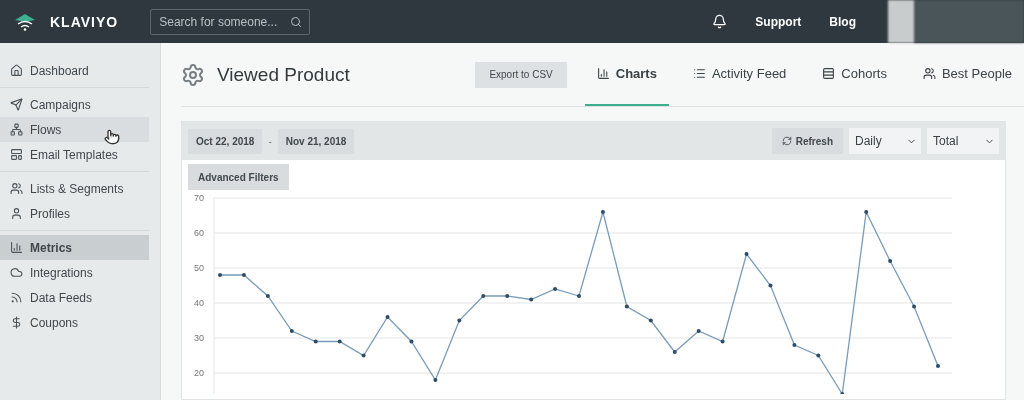 This screenshot has width=1024, height=400. What do you see at coordinates (74, 247) in the screenshot?
I see `sidebar-item: Metrics` at bounding box center [74, 247].